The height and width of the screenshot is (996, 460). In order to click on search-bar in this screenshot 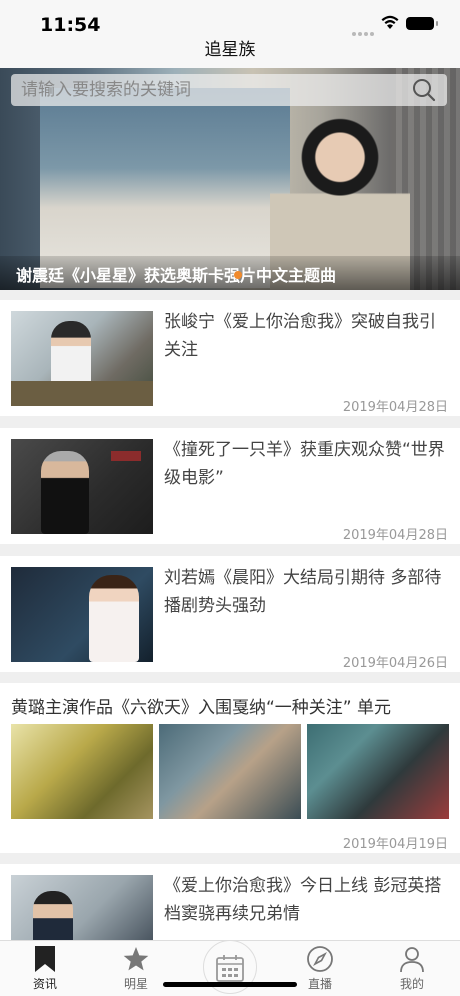, I will do `click(229, 90)`.